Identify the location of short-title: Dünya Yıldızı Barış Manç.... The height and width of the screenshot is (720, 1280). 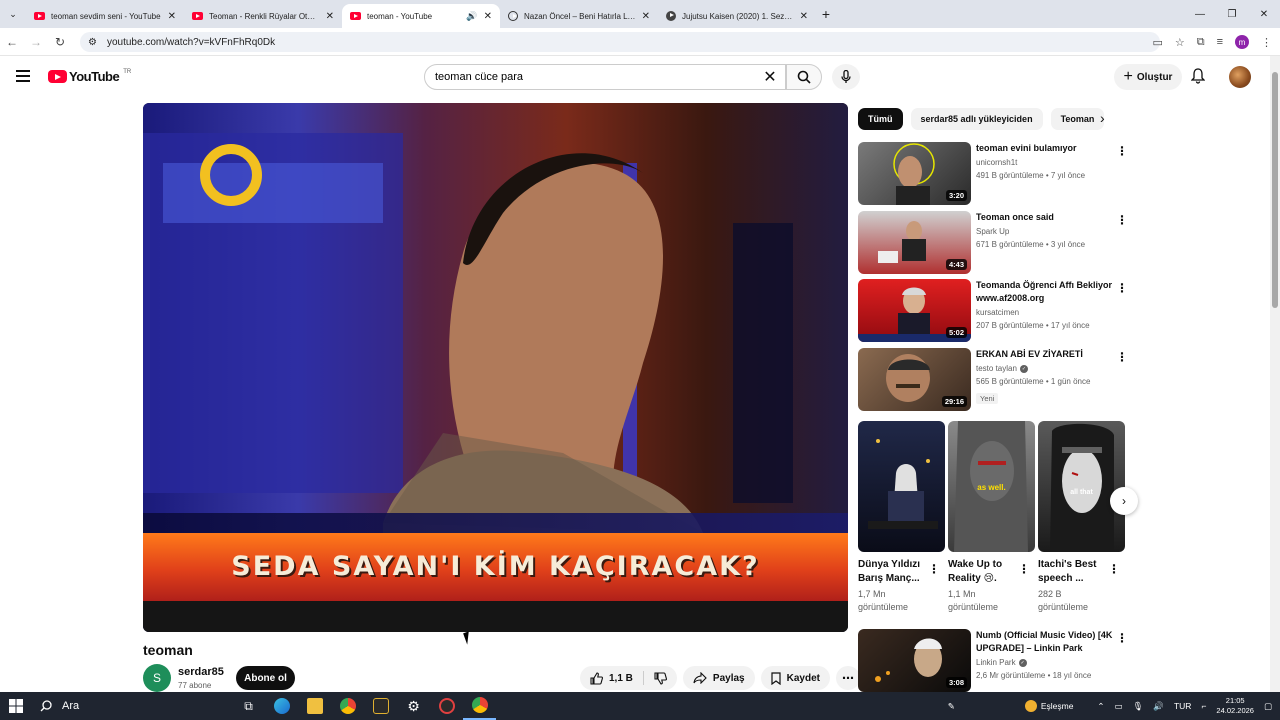
(895, 572).